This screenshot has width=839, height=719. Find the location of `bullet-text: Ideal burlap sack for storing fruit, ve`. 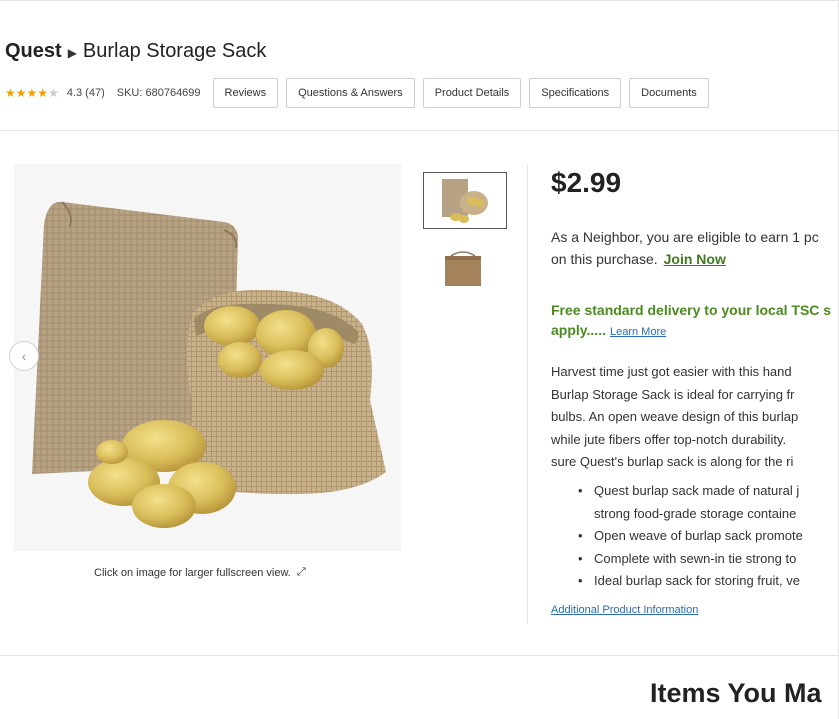

bullet-text: Ideal burlap sack for storing fruit, ve is located at coordinates (697, 580).